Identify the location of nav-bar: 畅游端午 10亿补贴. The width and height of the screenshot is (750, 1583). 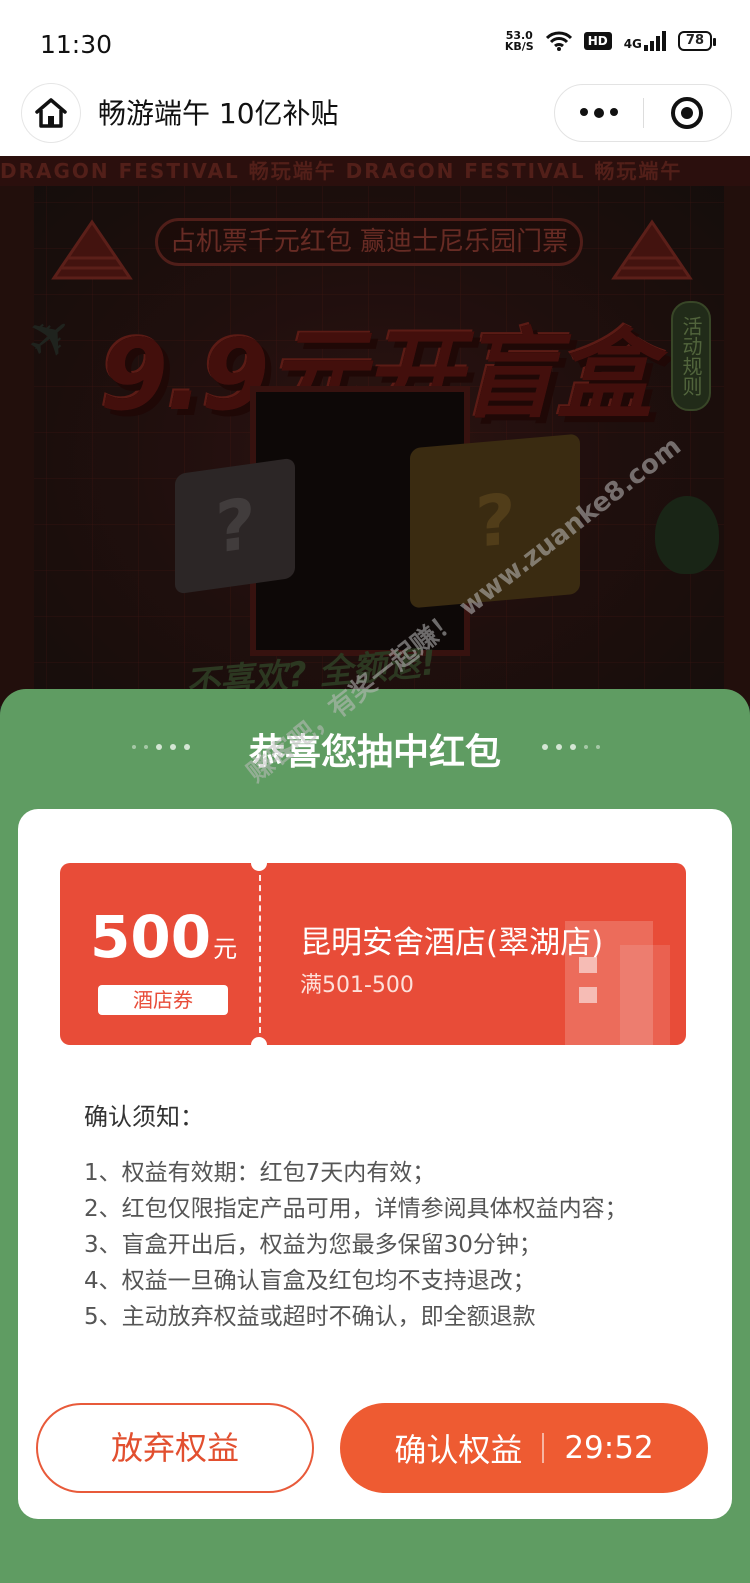
(375, 117).